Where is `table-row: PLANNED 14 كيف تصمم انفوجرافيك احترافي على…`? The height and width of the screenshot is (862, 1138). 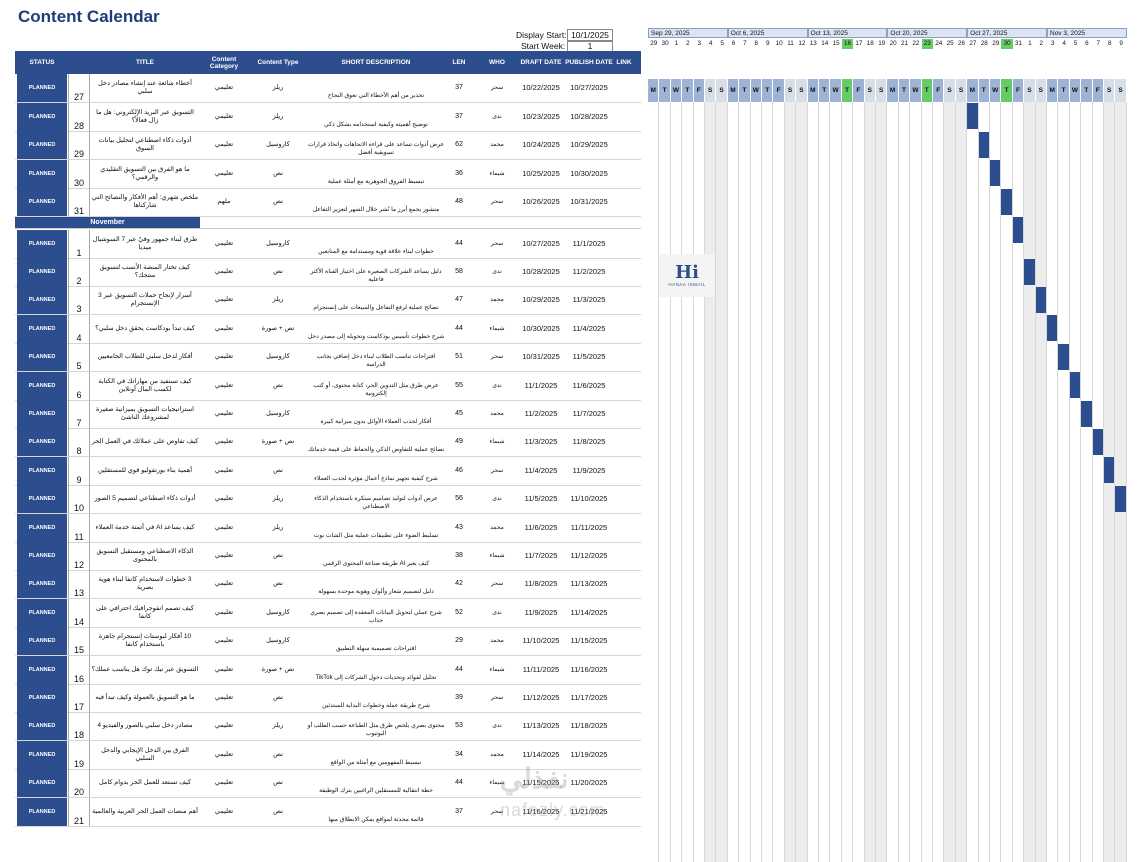
table-row: PLANNED 14 كيف تصمم انفوجرافيك احترافي على… is located at coordinates (328, 613).